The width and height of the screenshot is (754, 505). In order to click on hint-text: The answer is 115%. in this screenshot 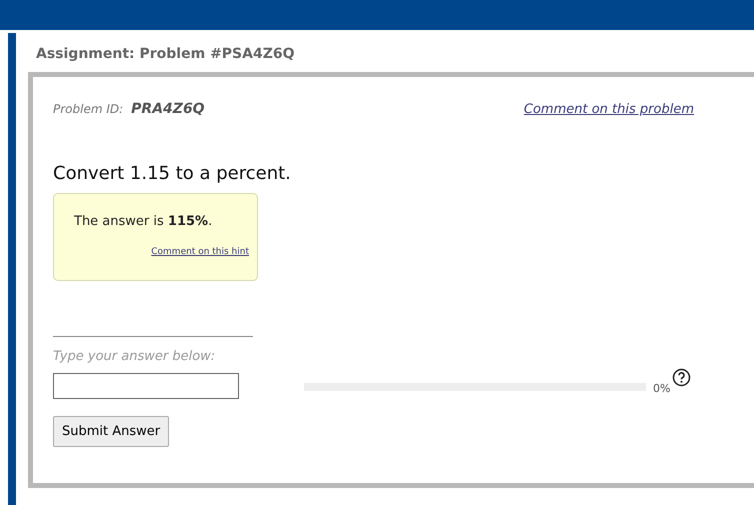, I will do `click(144, 222)`.